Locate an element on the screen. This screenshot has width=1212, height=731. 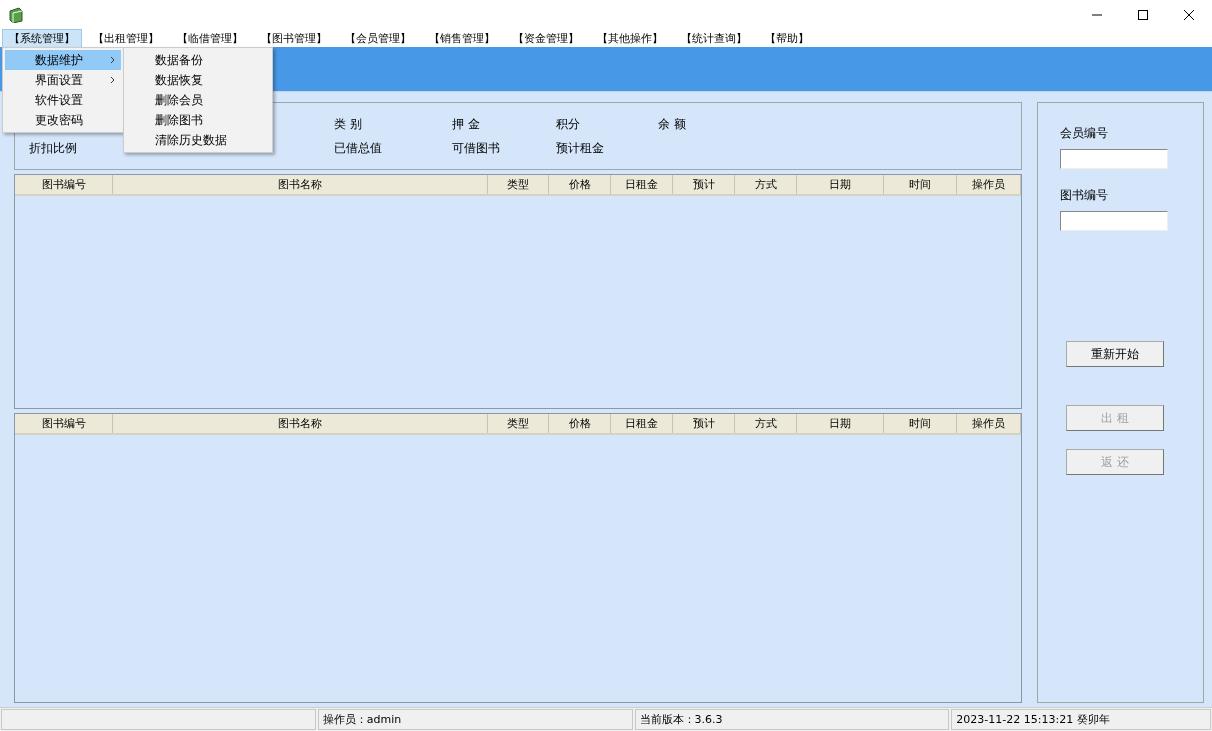
book-icon is located at coordinates (16, 15).